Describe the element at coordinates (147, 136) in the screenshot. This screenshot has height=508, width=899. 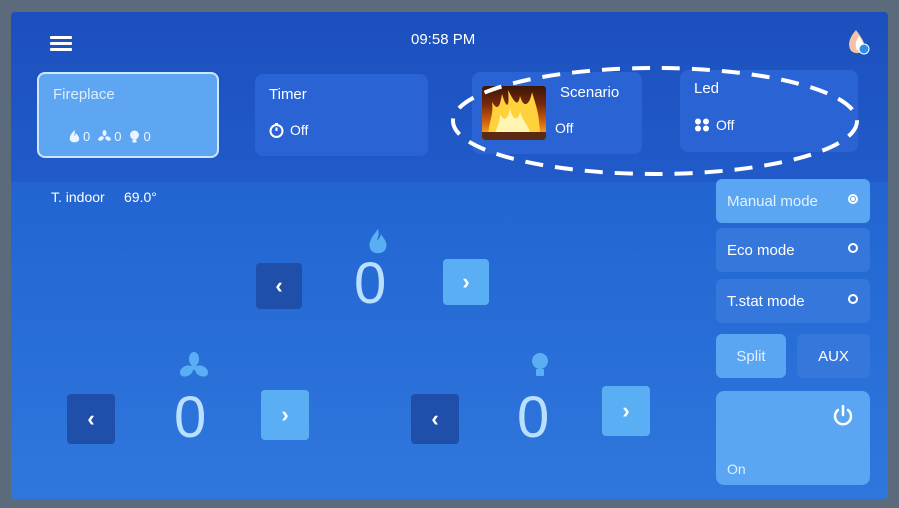
I see `fireplace-light-value: 0` at that location.